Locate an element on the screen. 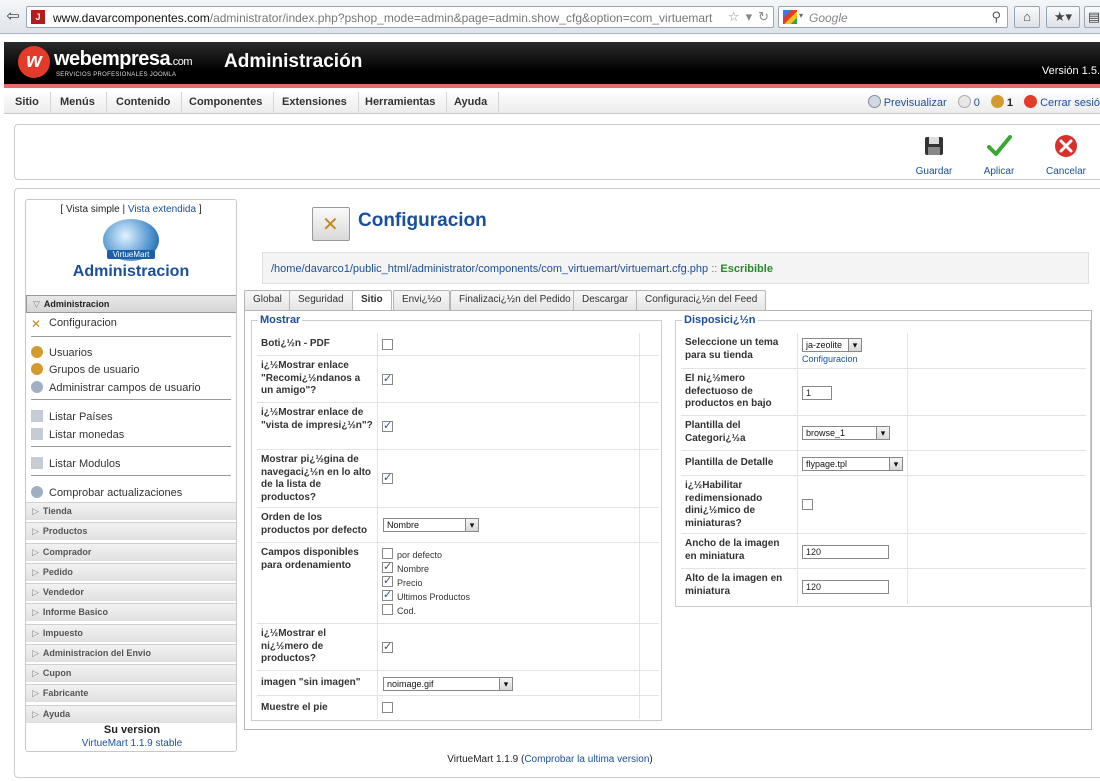 This screenshot has width=1100, height=781. preview-link: Previsualizar is located at coordinates (915, 103).